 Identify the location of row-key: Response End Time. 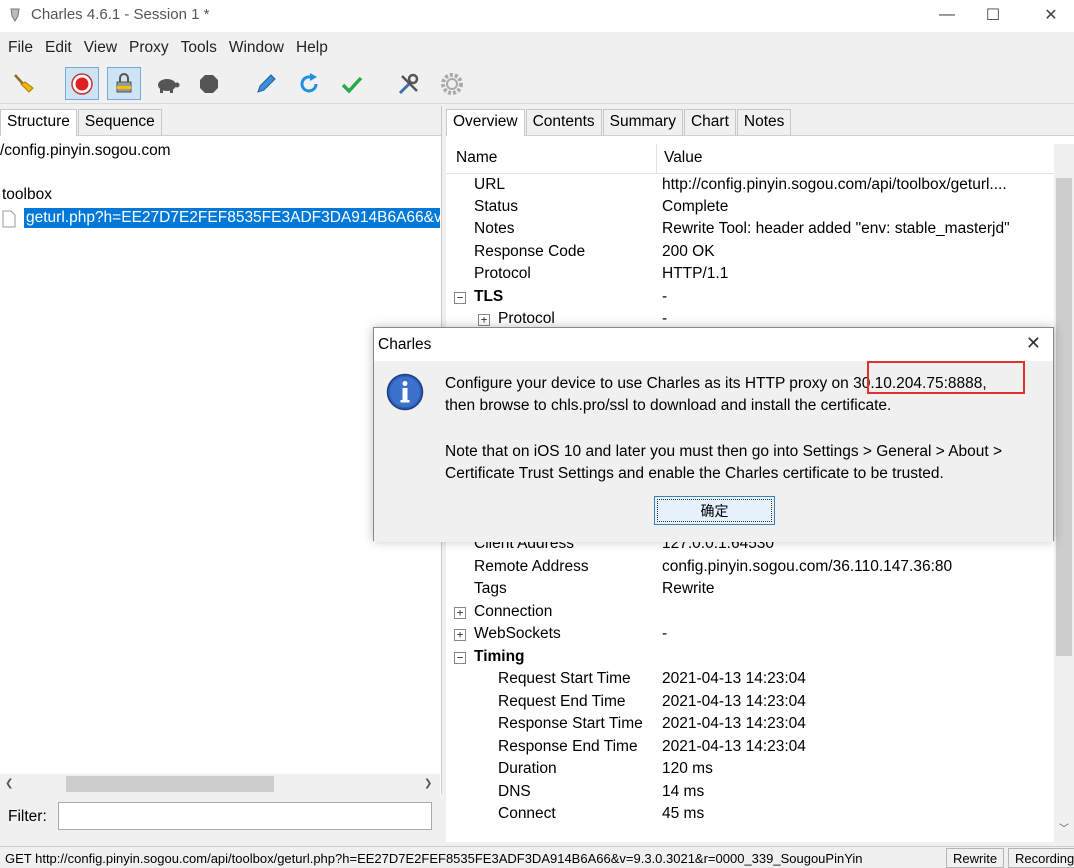
(568, 746).